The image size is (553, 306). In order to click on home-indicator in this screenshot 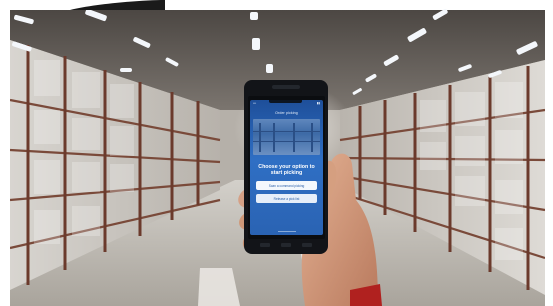, I will do `click(286, 231)`.